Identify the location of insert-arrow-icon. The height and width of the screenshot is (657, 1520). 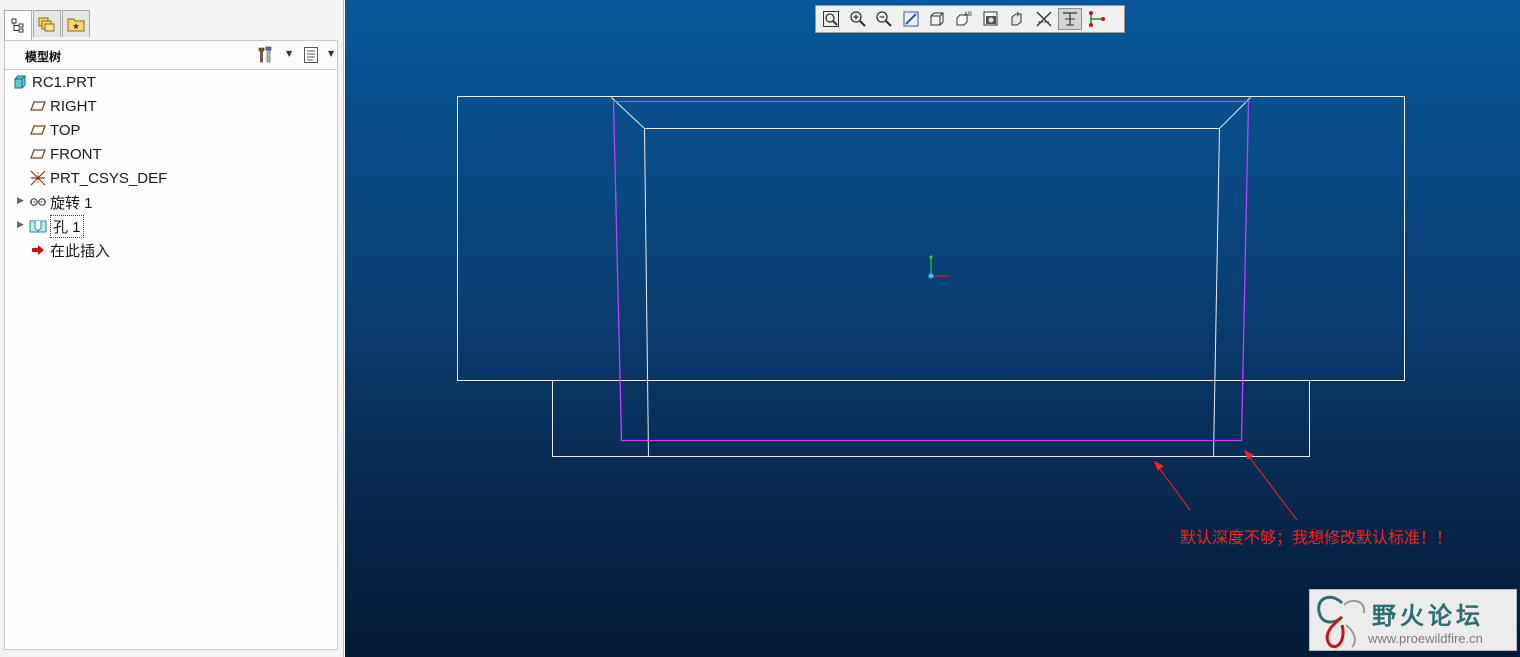
(38, 250).